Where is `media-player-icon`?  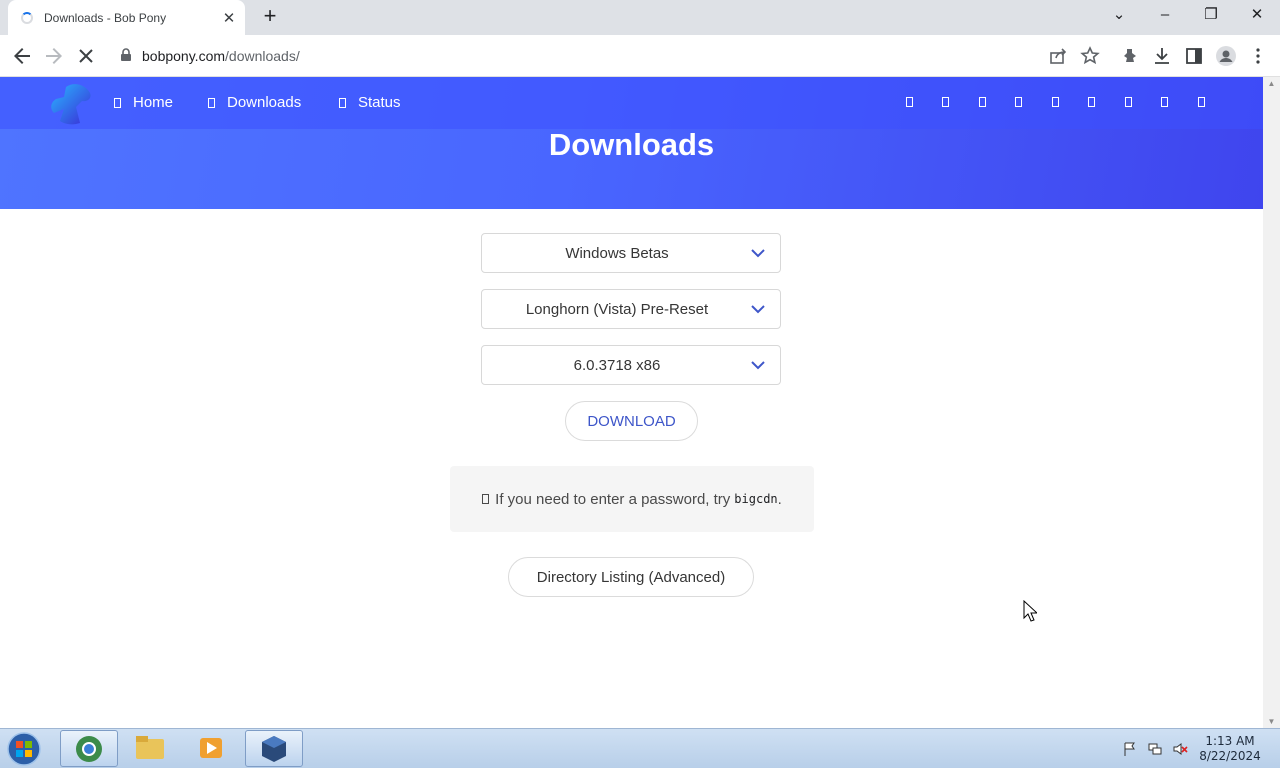
media-player-icon is located at coordinates (211, 748).